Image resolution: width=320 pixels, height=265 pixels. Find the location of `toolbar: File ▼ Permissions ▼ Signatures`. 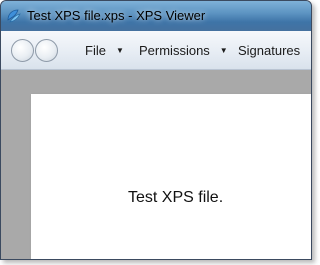

toolbar: File ▼ Permissions ▼ Signatures is located at coordinates (156, 50).